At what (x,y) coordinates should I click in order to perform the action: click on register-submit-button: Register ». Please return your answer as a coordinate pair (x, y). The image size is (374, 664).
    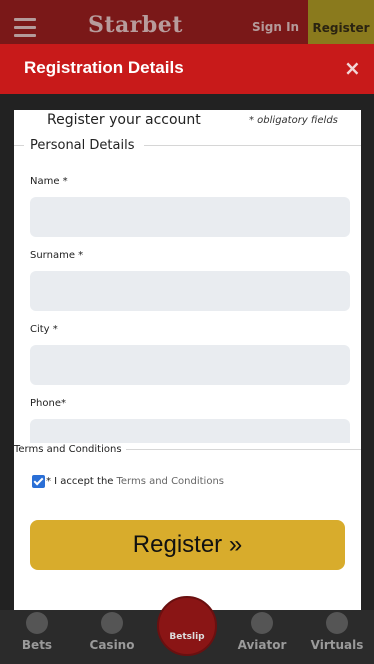
    Looking at the image, I should click on (187, 545).